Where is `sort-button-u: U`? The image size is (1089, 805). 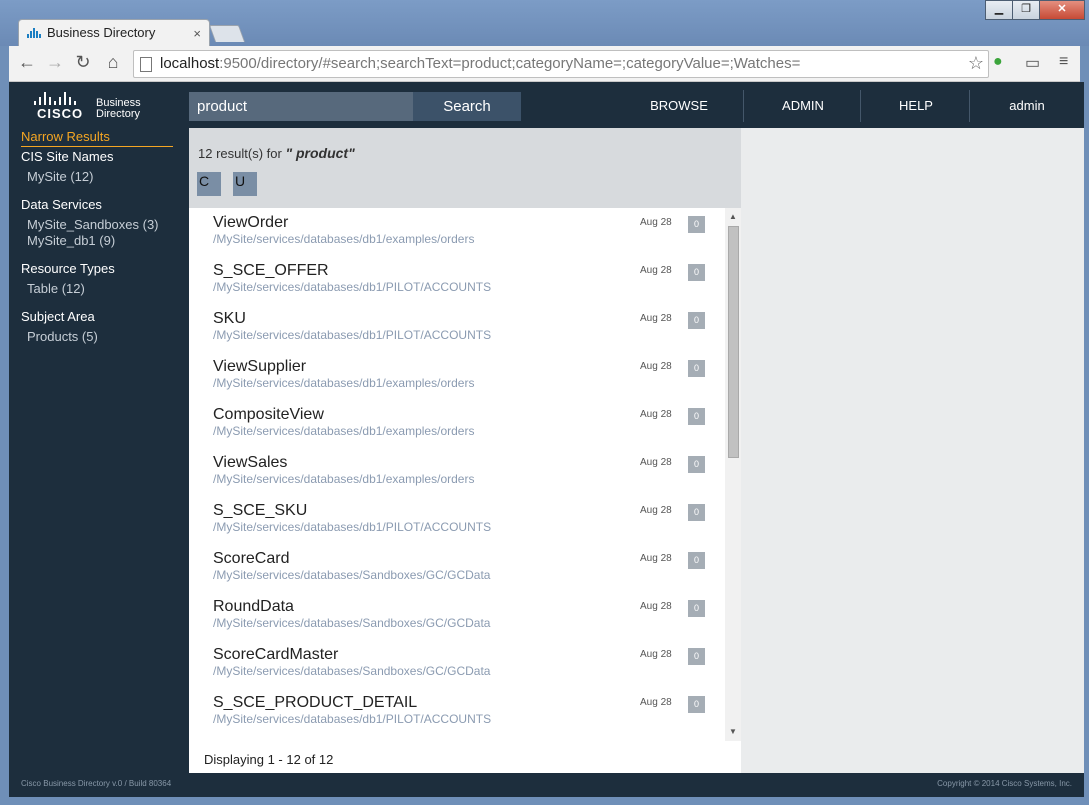 sort-button-u: U is located at coordinates (245, 184).